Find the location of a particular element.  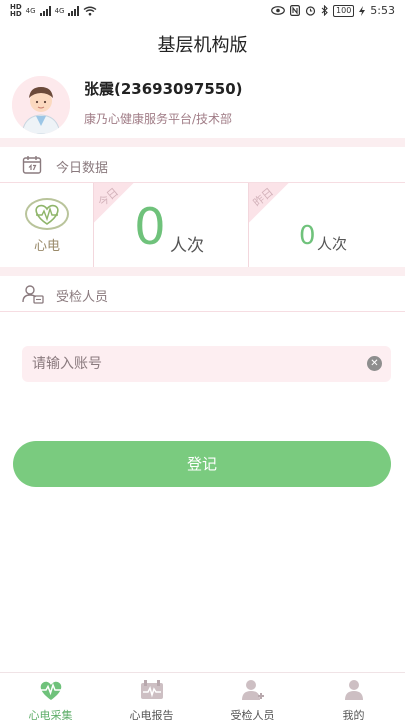

today-data-header: 今日数据 is located at coordinates (202, 165).